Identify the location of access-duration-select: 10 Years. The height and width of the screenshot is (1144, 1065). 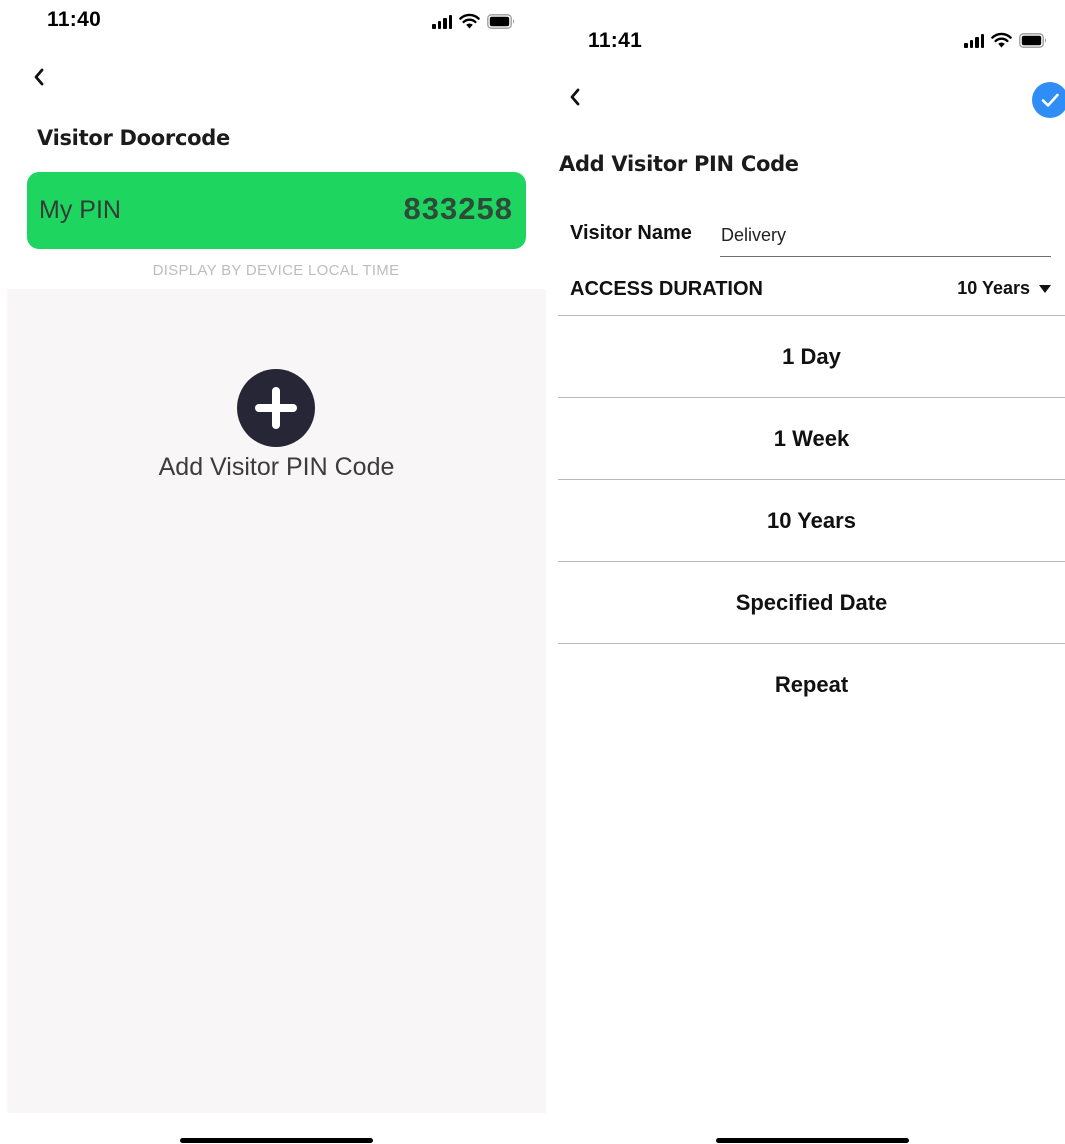
(1004, 288).